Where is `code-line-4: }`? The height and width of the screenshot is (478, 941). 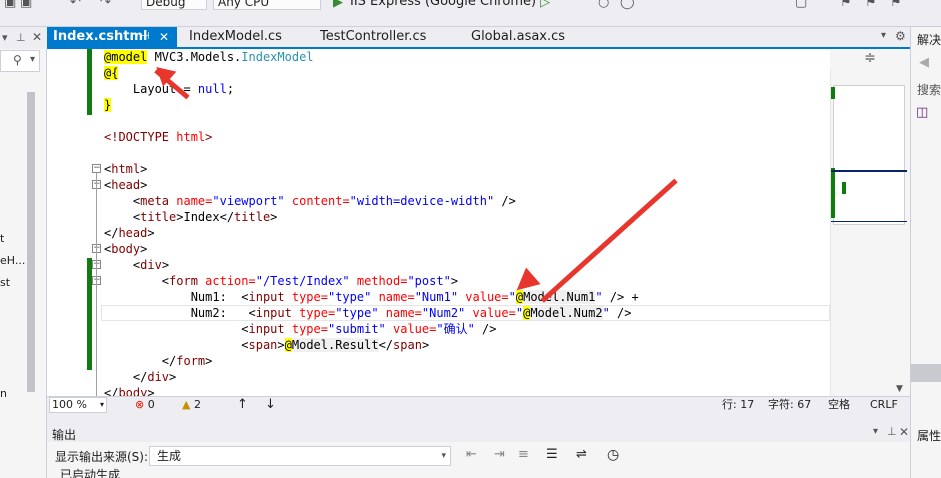 code-line-4: } is located at coordinates (108, 105).